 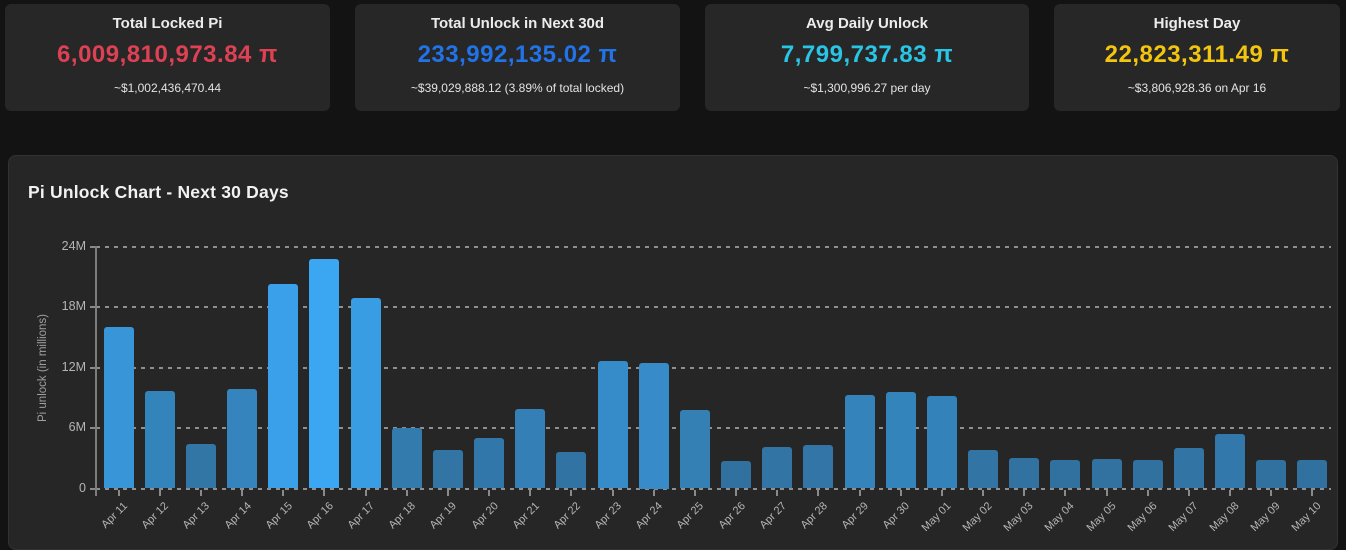 What do you see at coordinates (155, 515) in the screenshot?
I see `x-axis-label: Apr 12` at bounding box center [155, 515].